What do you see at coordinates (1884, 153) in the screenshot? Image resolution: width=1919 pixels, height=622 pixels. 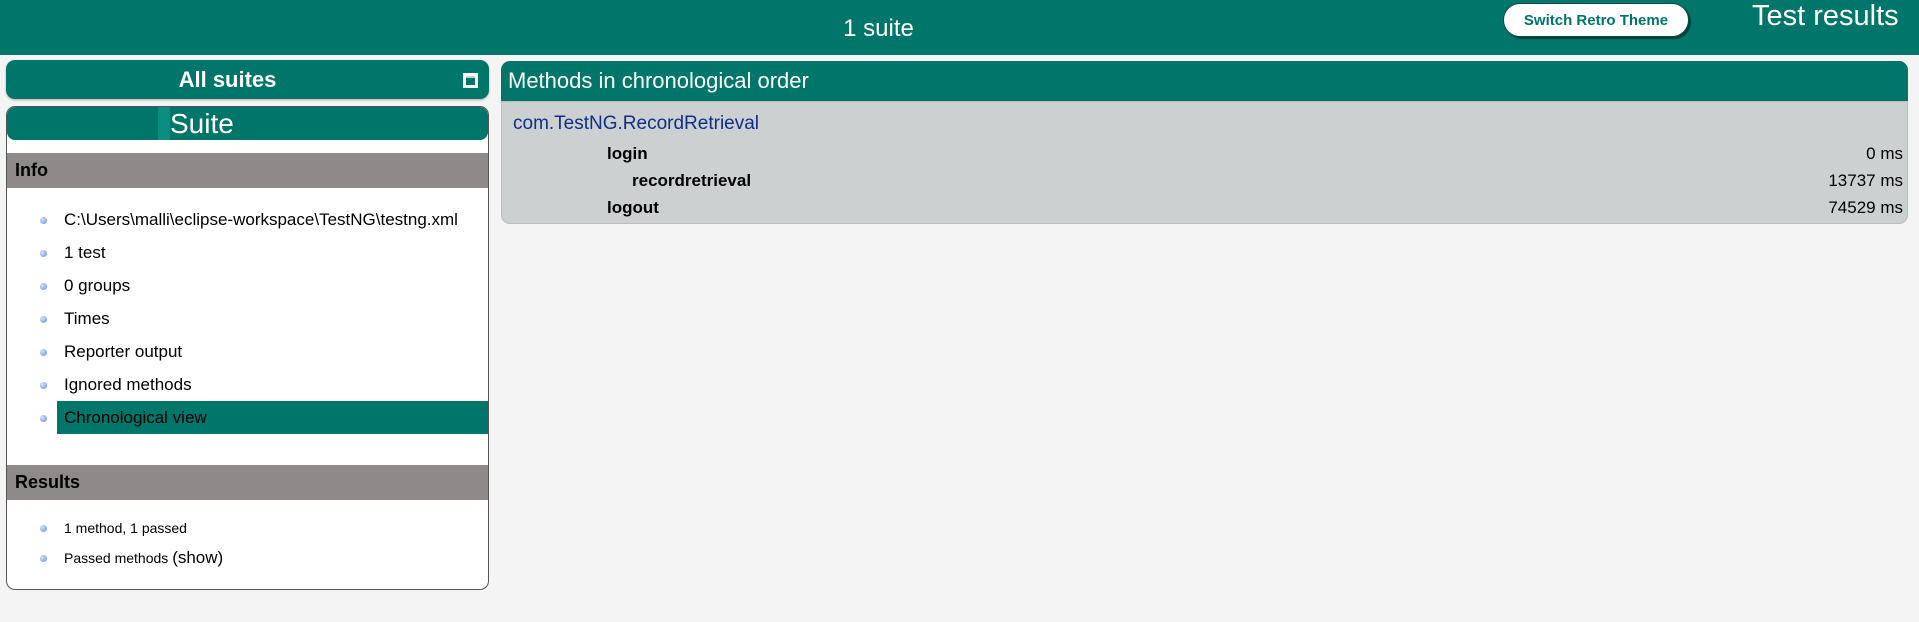 I see `method-time: 0 ms` at bounding box center [1884, 153].